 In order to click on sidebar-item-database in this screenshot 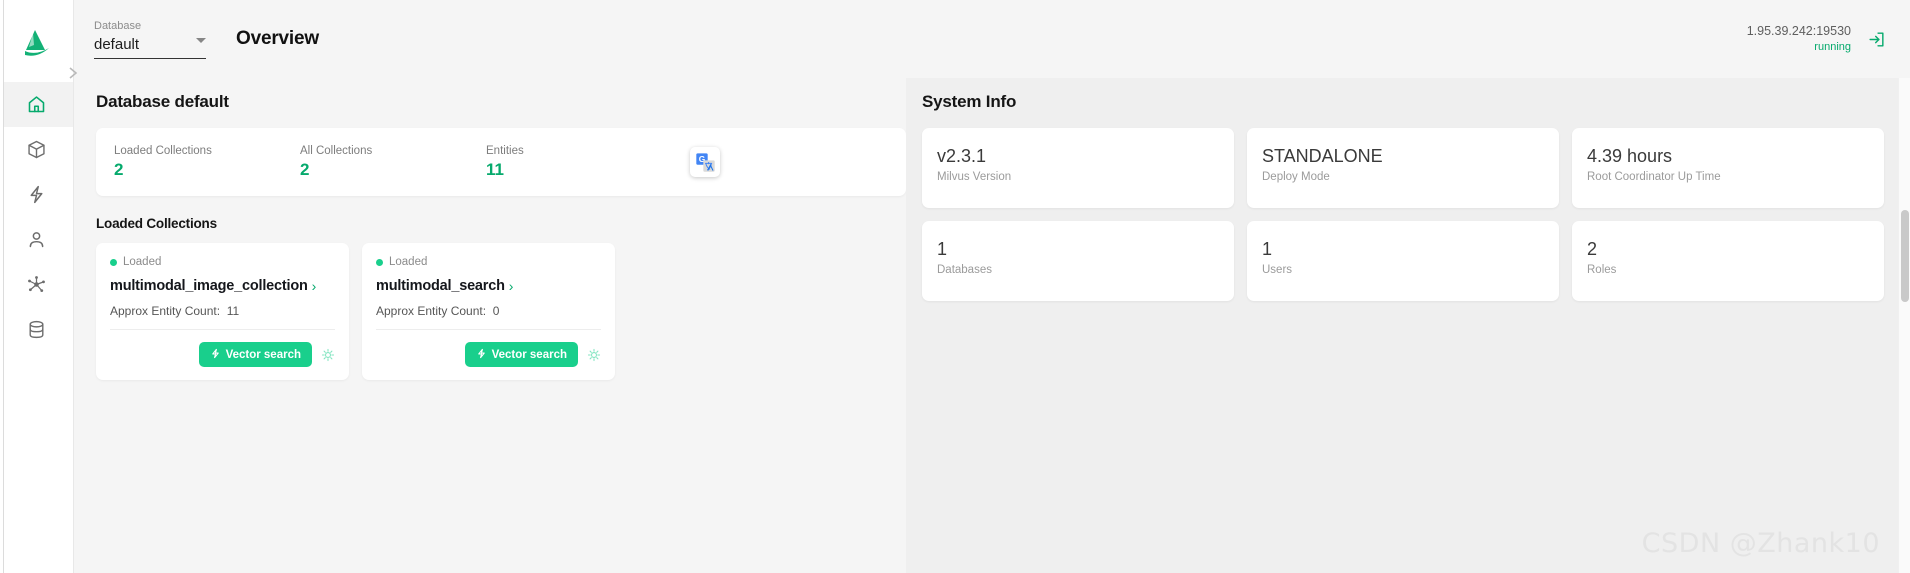, I will do `click(36, 329)`.